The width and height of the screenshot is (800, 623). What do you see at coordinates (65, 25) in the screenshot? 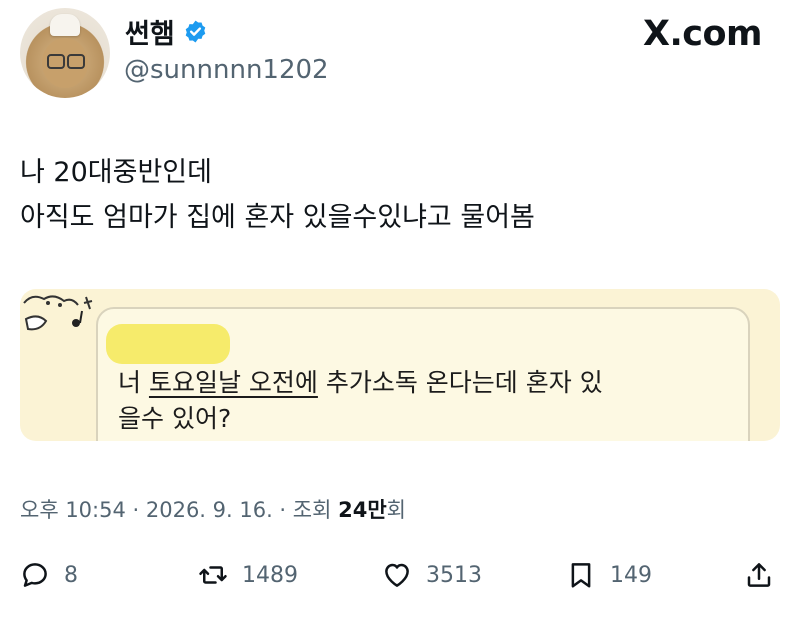
I see `chef-hat-shape` at bounding box center [65, 25].